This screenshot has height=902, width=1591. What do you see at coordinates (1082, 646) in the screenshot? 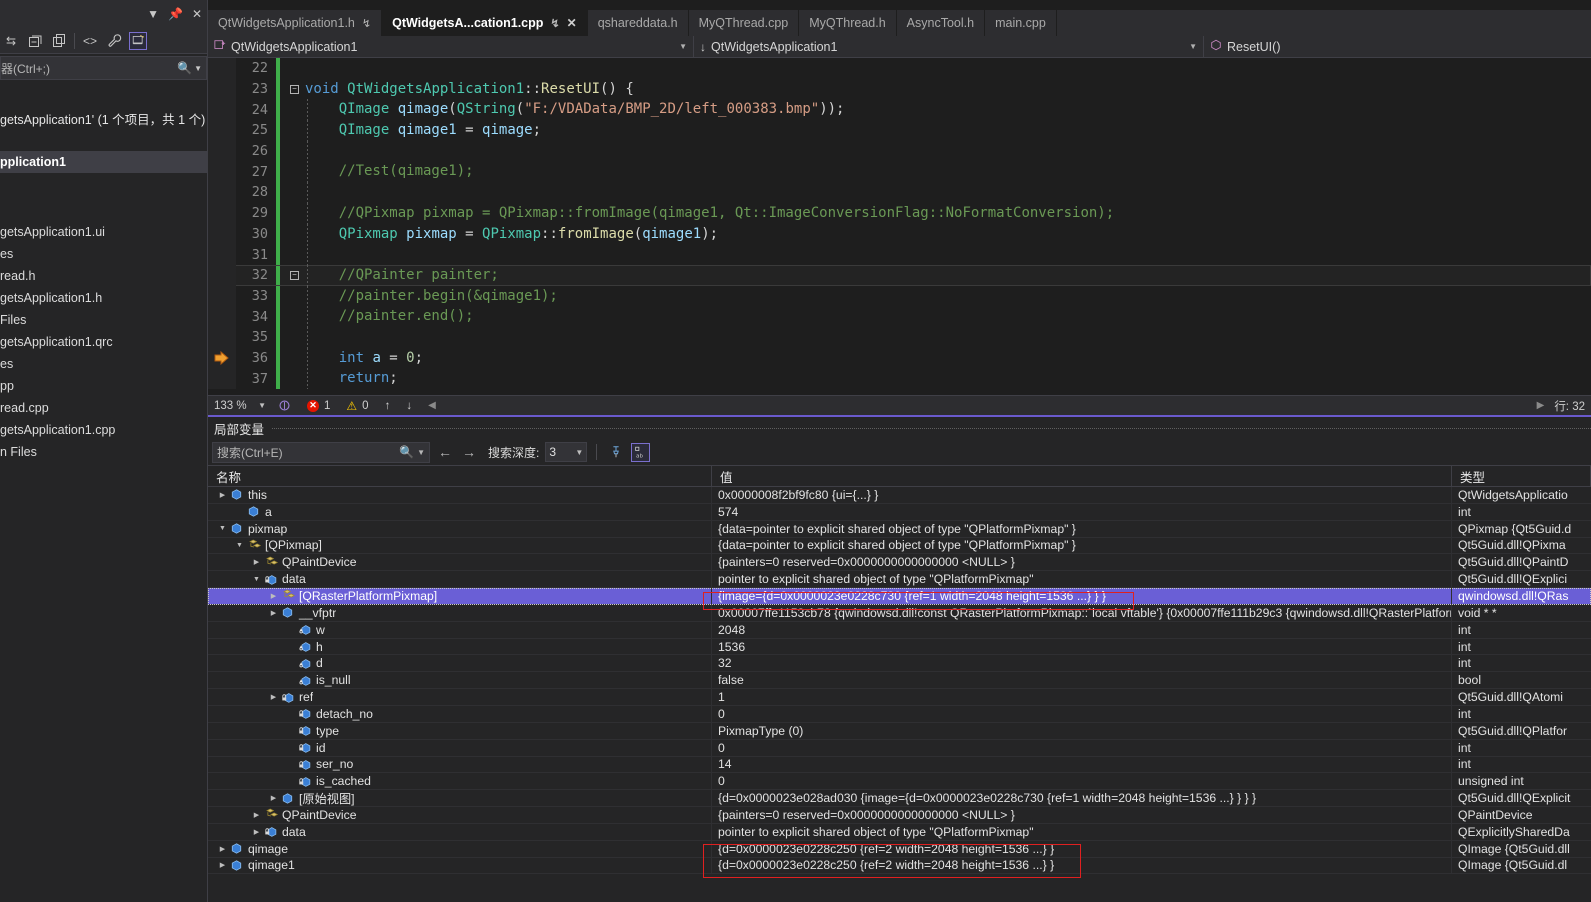
I see `variable-value-cell: 1536` at bounding box center [1082, 646].